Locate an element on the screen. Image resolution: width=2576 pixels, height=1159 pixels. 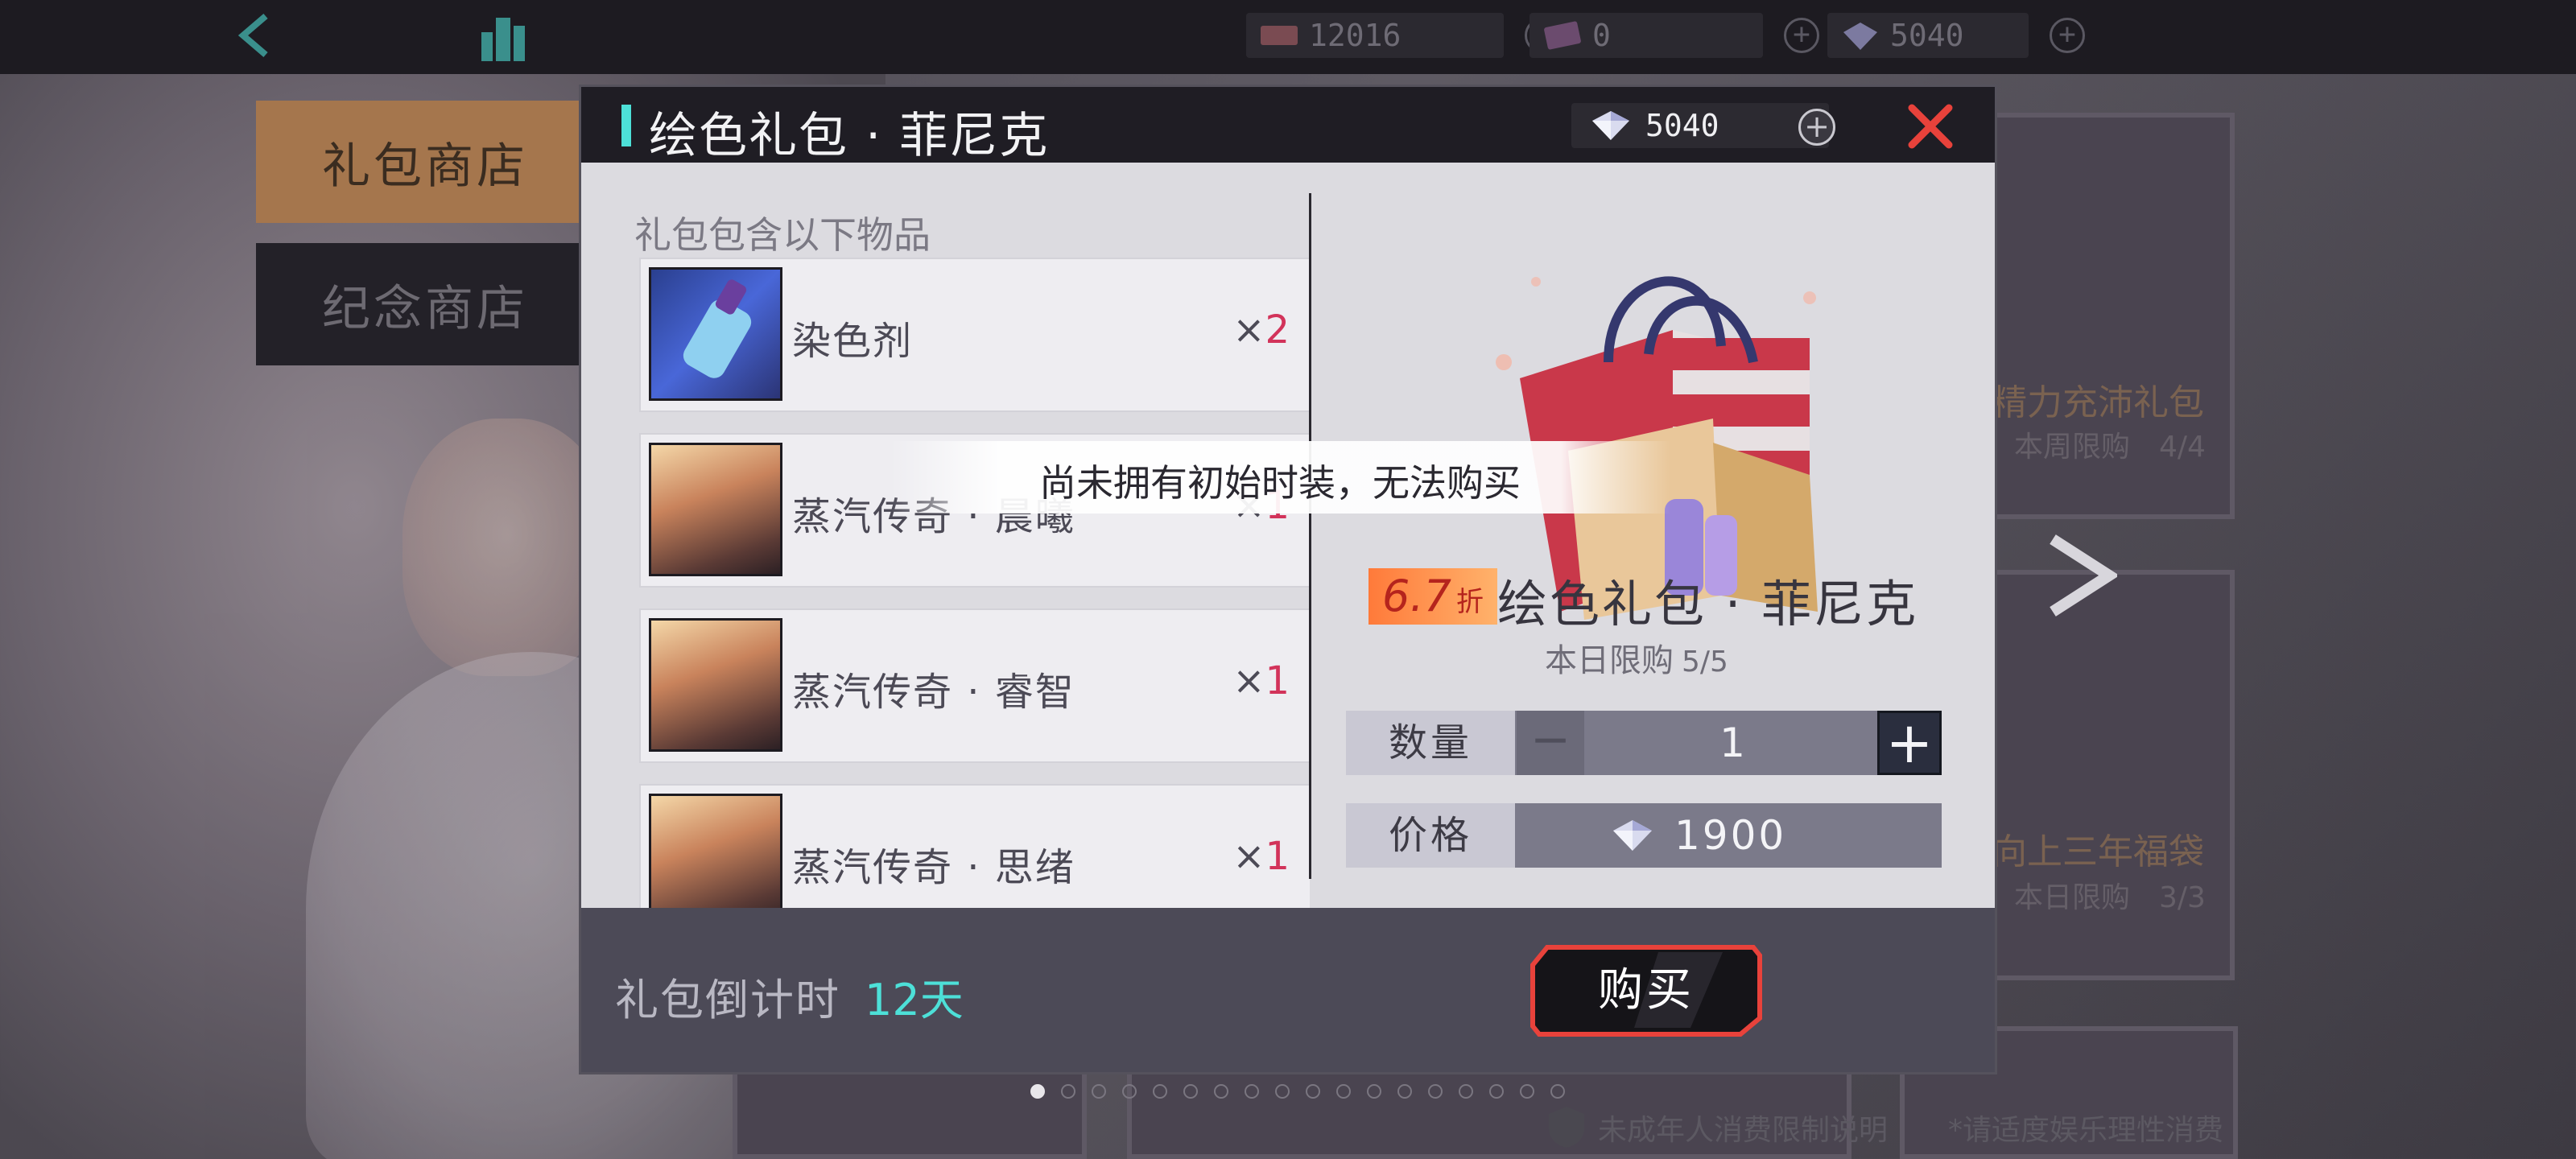
discount-badge: 6.7 折 is located at coordinates (1432, 596).